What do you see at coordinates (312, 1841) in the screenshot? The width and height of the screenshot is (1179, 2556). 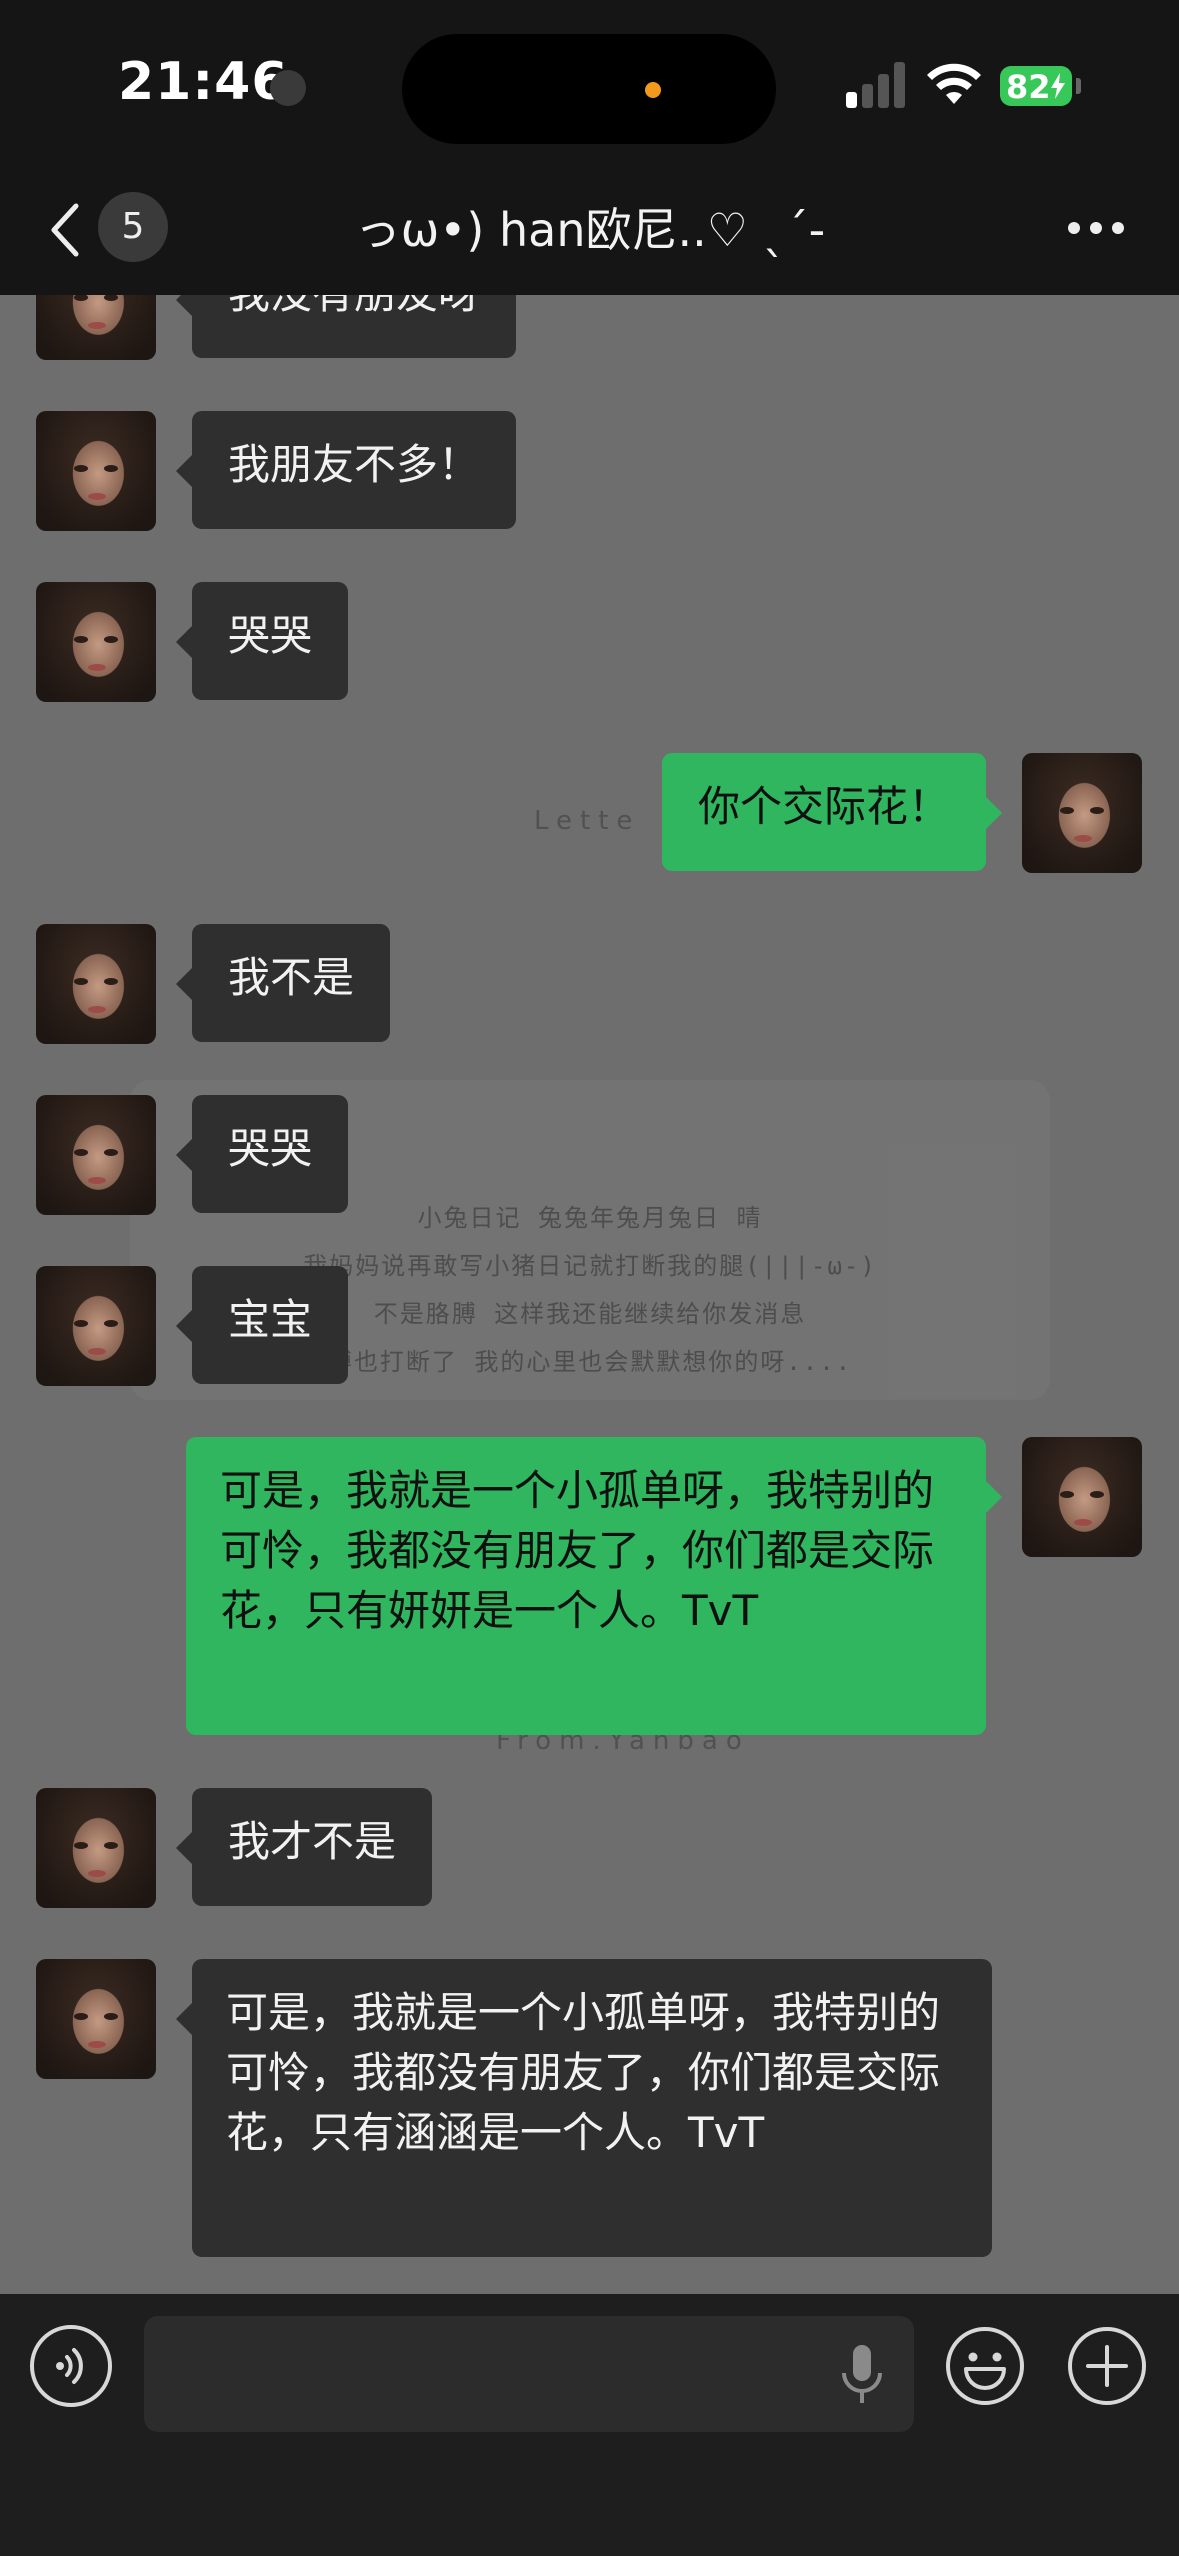 I see `message-text: 我才不是` at bounding box center [312, 1841].